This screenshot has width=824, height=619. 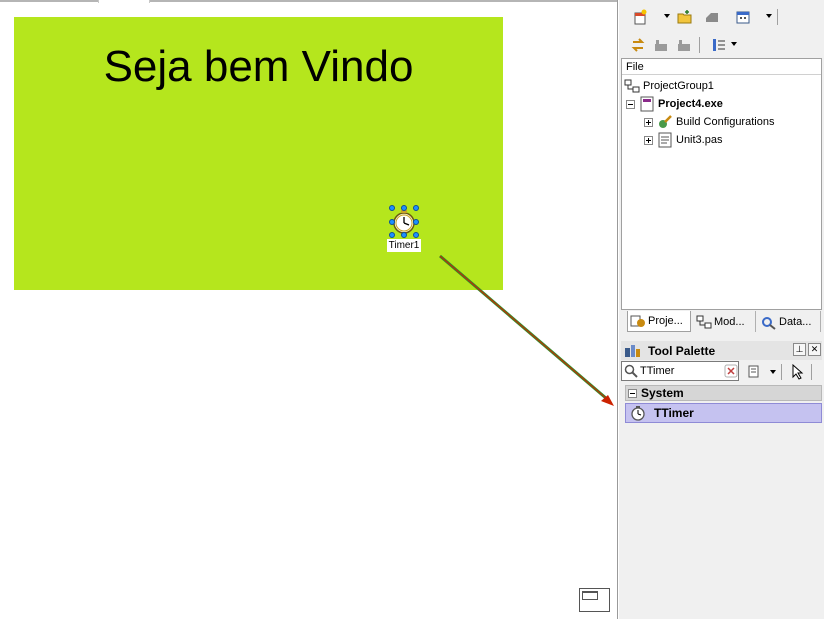 I want to click on timer-component-icon, so click(x=404, y=221).